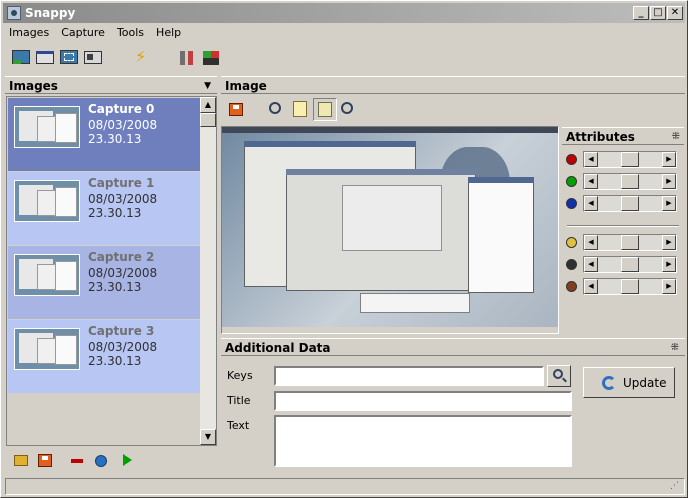 The width and height of the screenshot is (688, 498). Describe the element at coordinates (29, 32) in the screenshot. I see `menu-images: Images` at that location.